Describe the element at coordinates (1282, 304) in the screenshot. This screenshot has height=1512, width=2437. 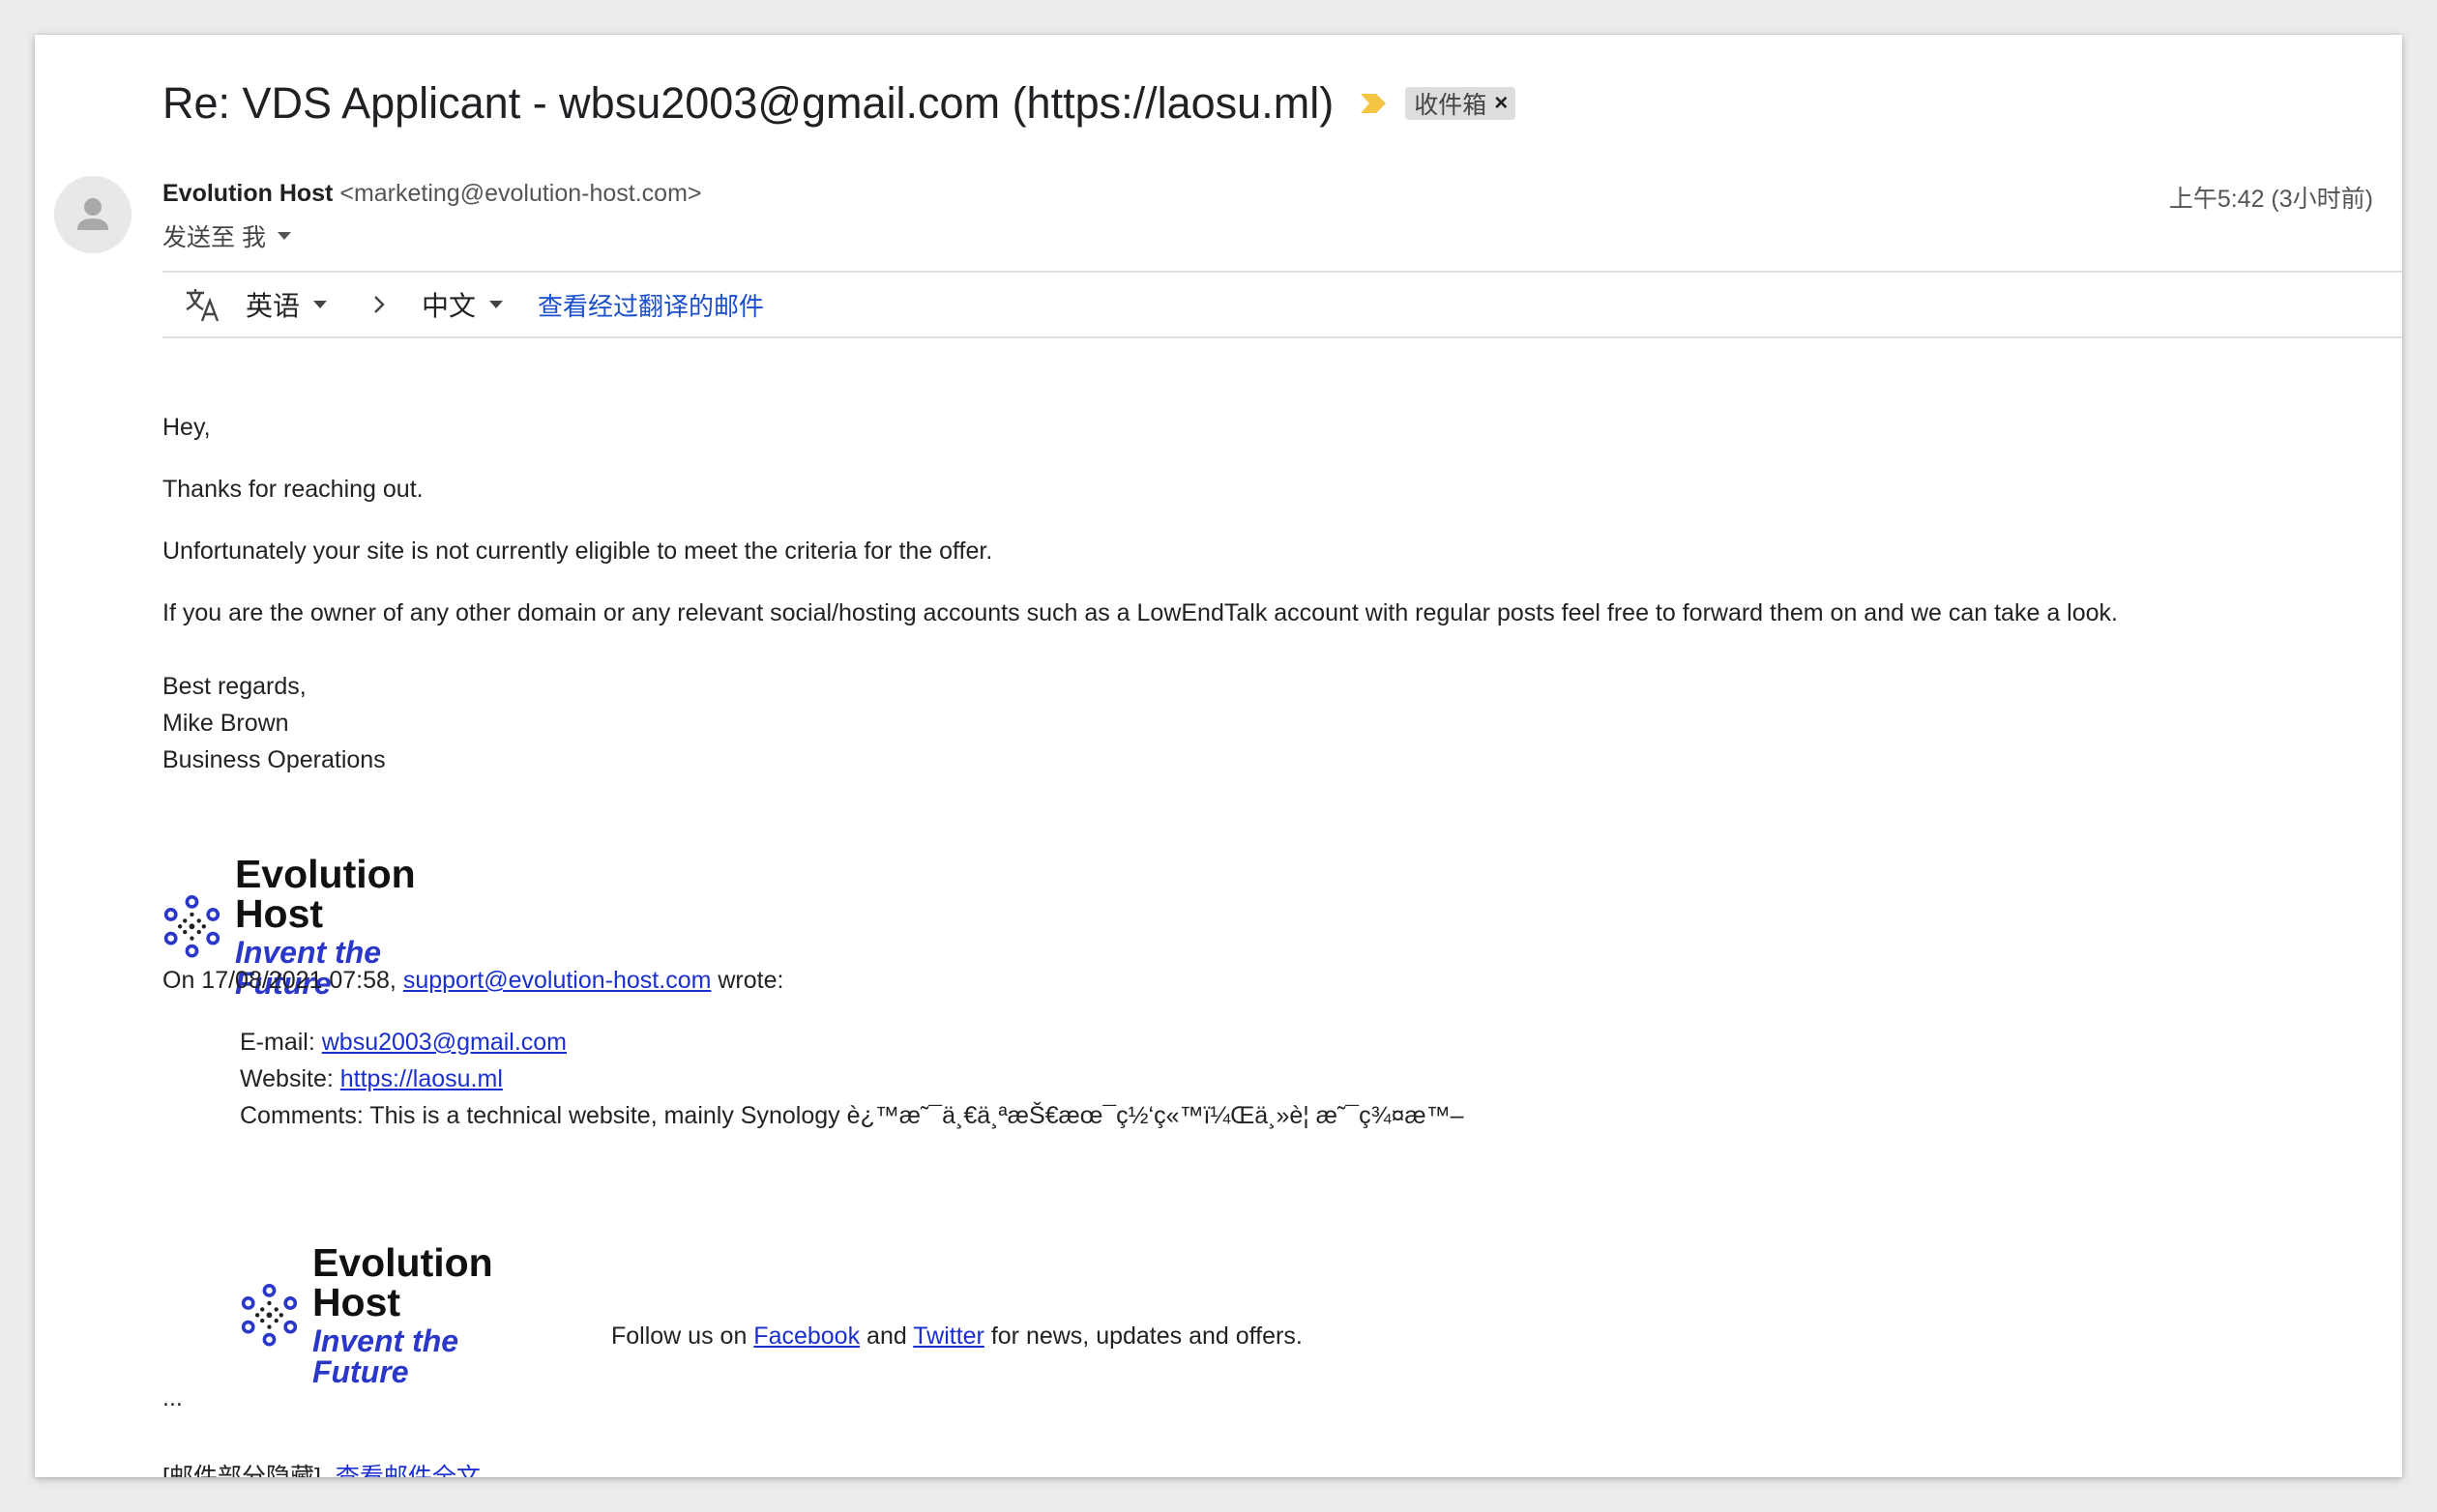
I see `translate-bar: 英语 中文 查看经过翻译的邮件` at that location.